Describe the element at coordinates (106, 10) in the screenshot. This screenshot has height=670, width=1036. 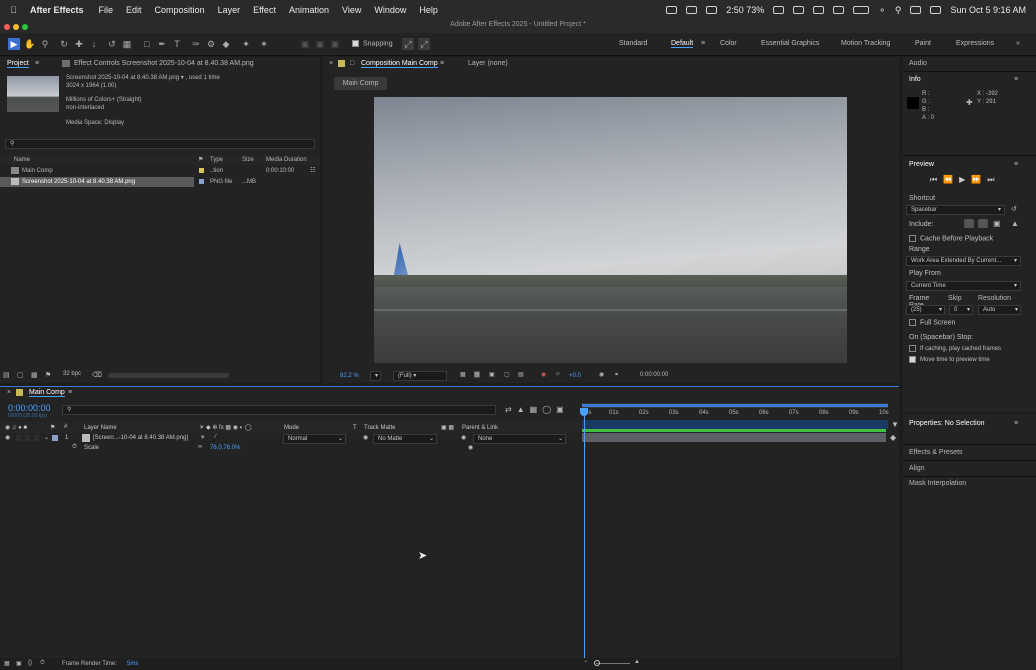
I see `menu-file: File` at that location.